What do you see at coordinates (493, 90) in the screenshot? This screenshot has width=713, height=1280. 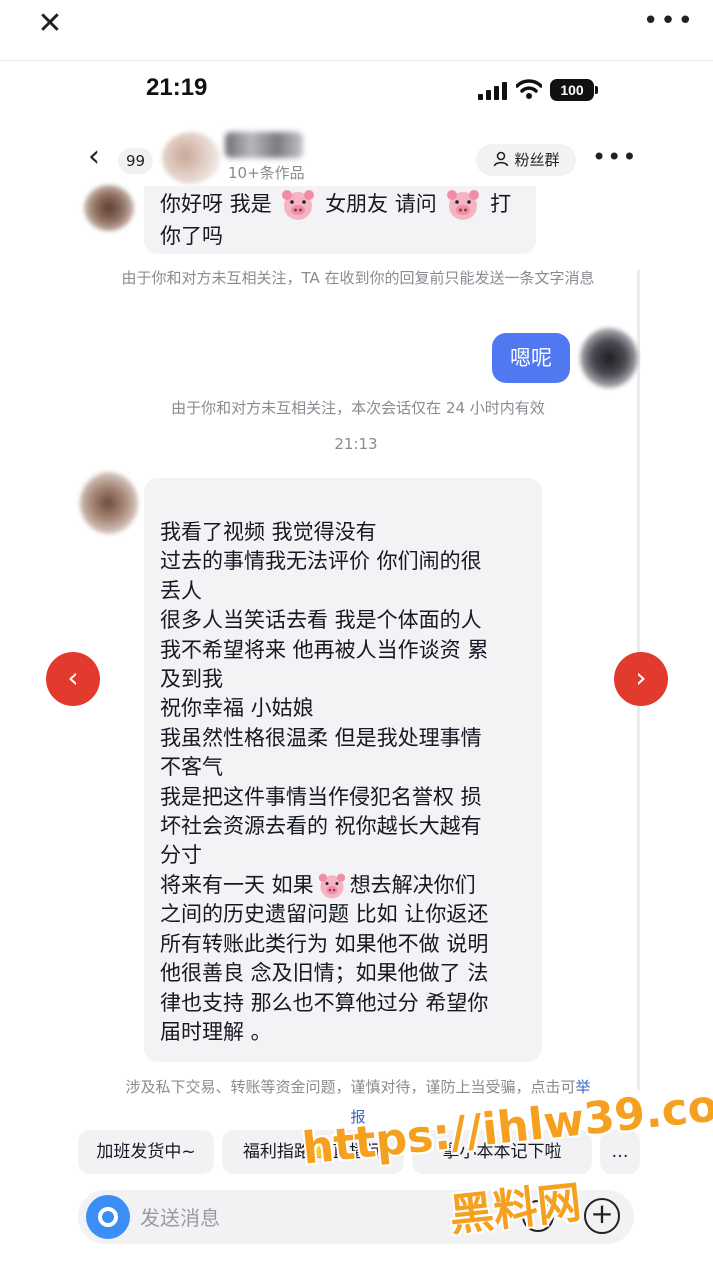 I see `signal-icon` at bounding box center [493, 90].